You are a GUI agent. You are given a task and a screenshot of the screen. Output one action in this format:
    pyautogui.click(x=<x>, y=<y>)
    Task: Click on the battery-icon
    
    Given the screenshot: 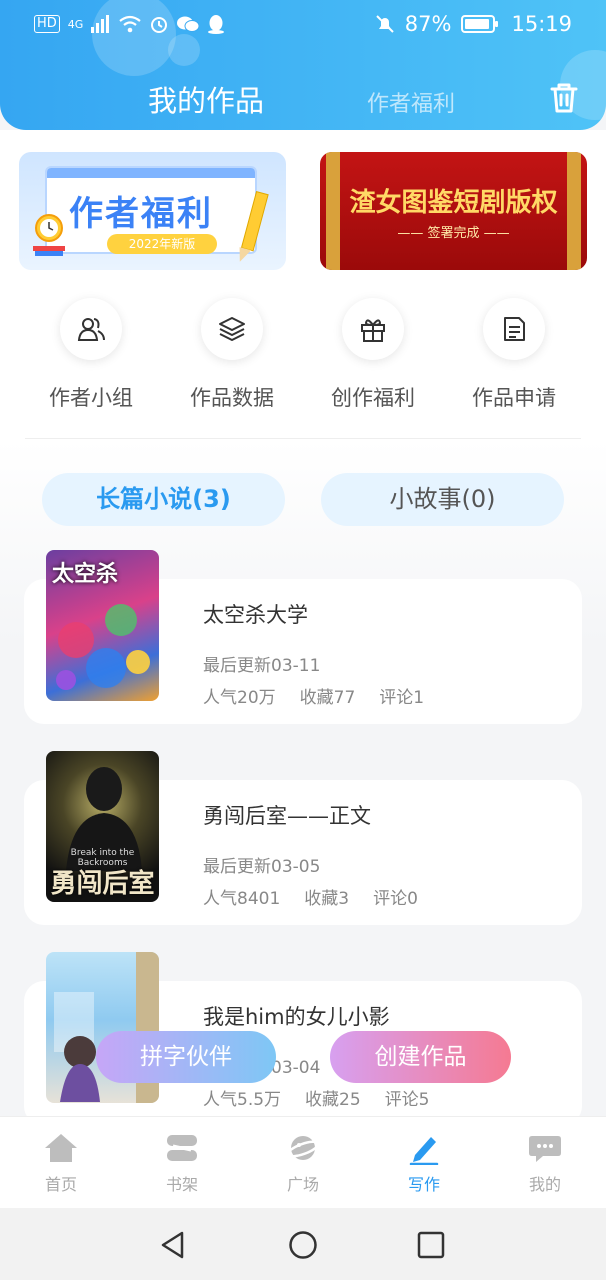 What is the action you would take?
    pyautogui.click(x=480, y=24)
    